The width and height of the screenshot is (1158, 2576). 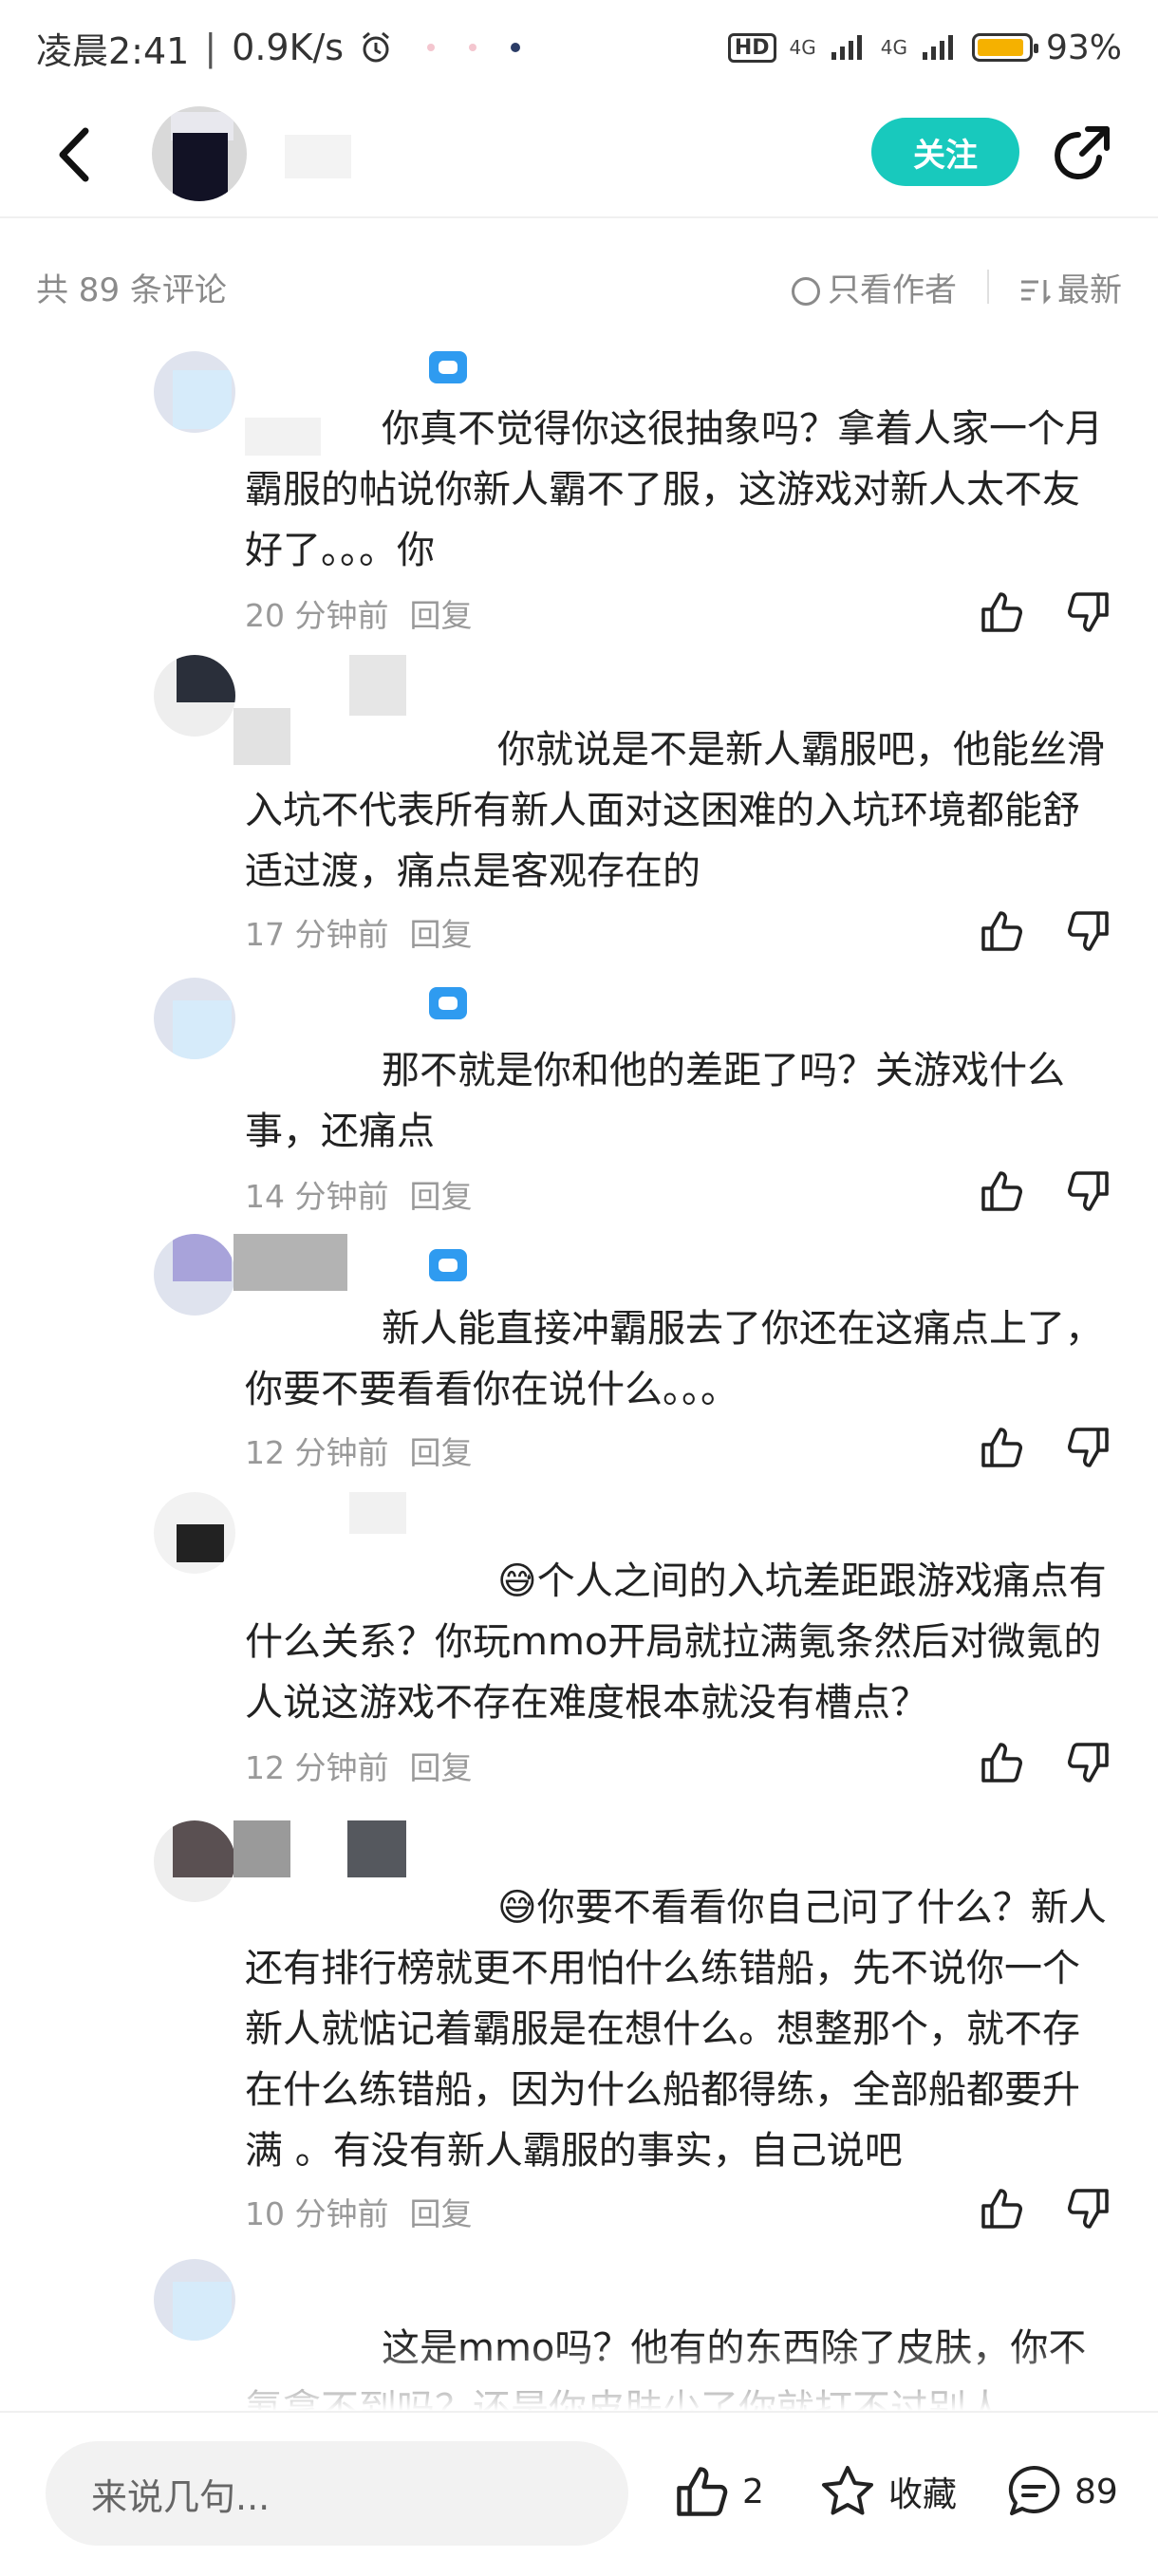 I want to click on comment-count-bottom: 89, so click(x=1096, y=2491).